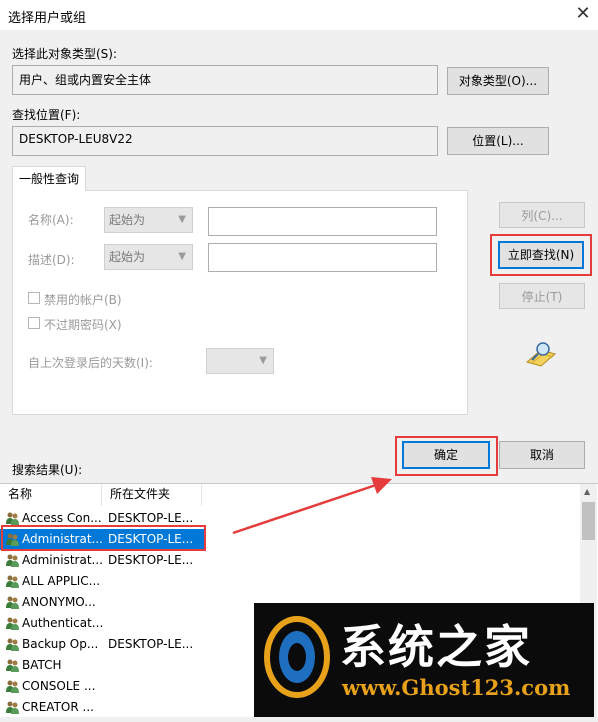 The height and width of the screenshot is (722, 598). I want to click on watermark-url: www.Ghost123.com, so click(456, 687).